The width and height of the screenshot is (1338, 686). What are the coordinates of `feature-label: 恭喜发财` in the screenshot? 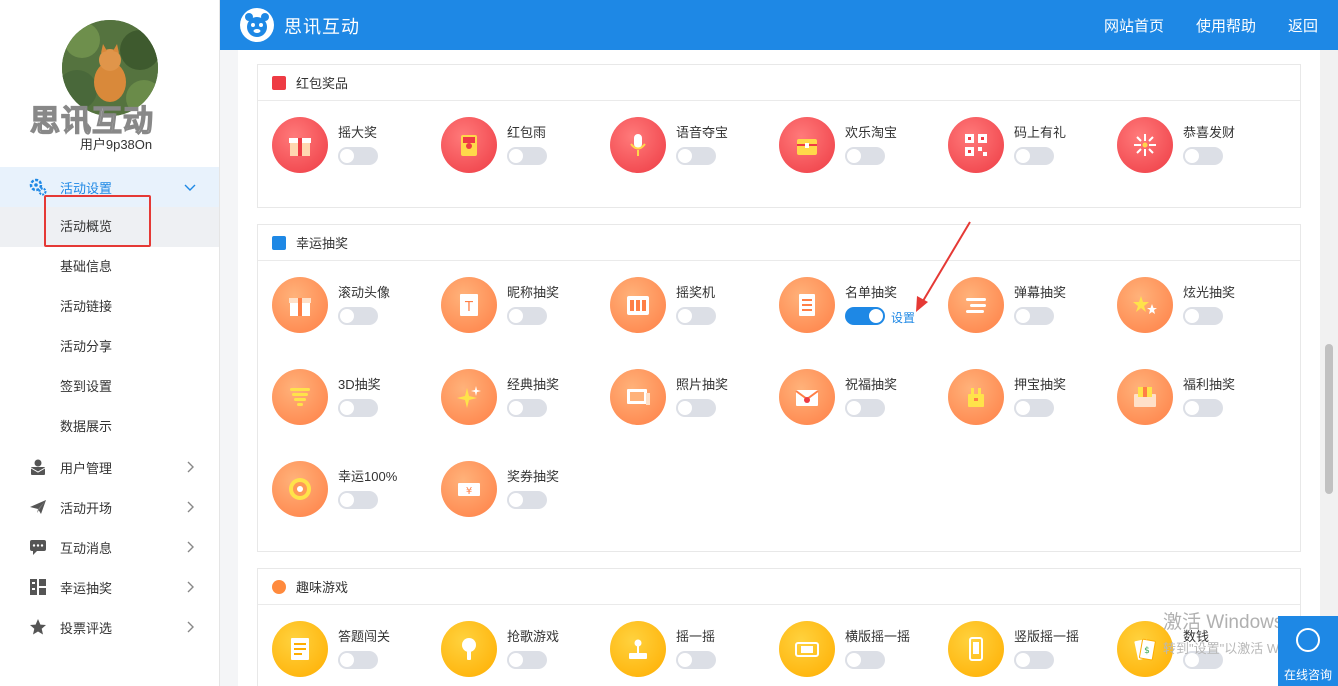 It's located at (1209, 132).